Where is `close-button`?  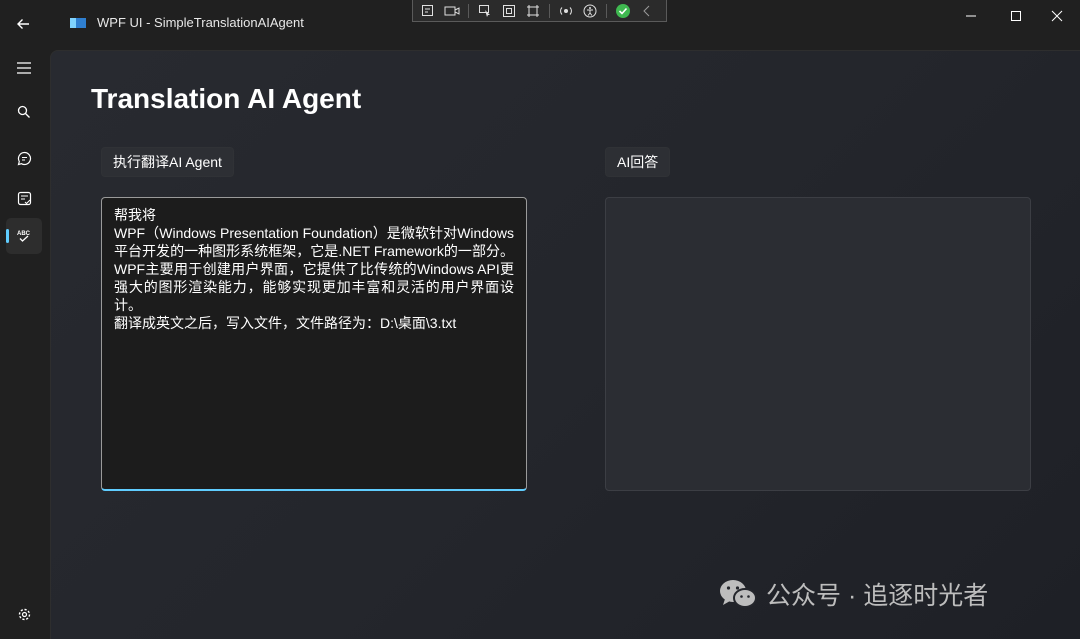 close-button is located at coordinates (1057, 16).